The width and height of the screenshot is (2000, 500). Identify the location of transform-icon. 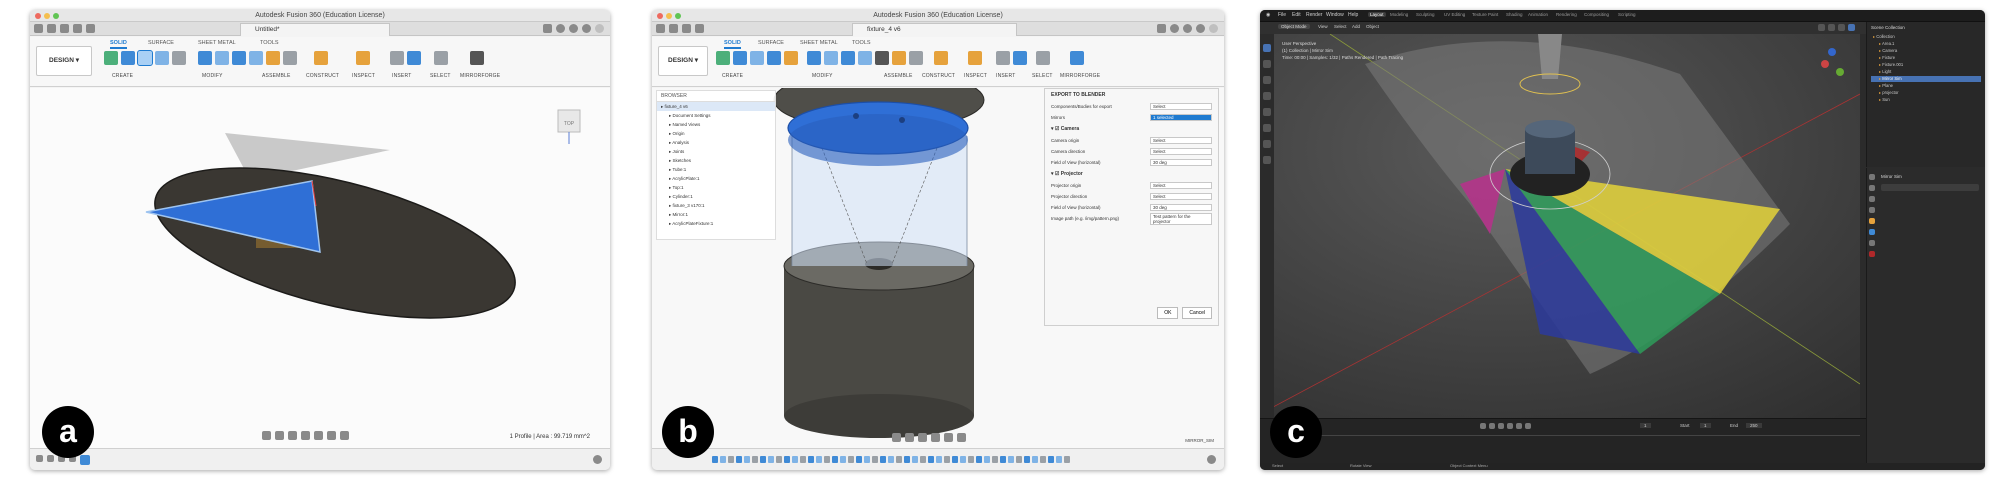
(1267, 128).